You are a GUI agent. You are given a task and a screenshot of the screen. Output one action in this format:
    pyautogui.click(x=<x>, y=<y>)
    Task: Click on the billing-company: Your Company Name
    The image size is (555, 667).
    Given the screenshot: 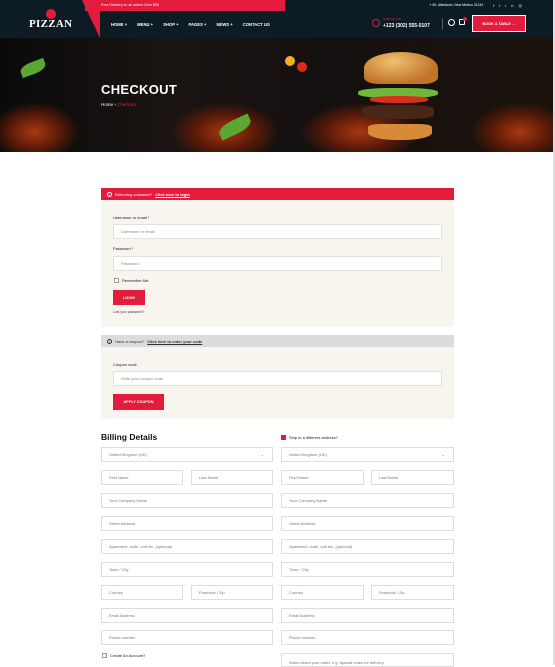 What is the action you would take?
    pyautogui.click(x=187, y=500)
    